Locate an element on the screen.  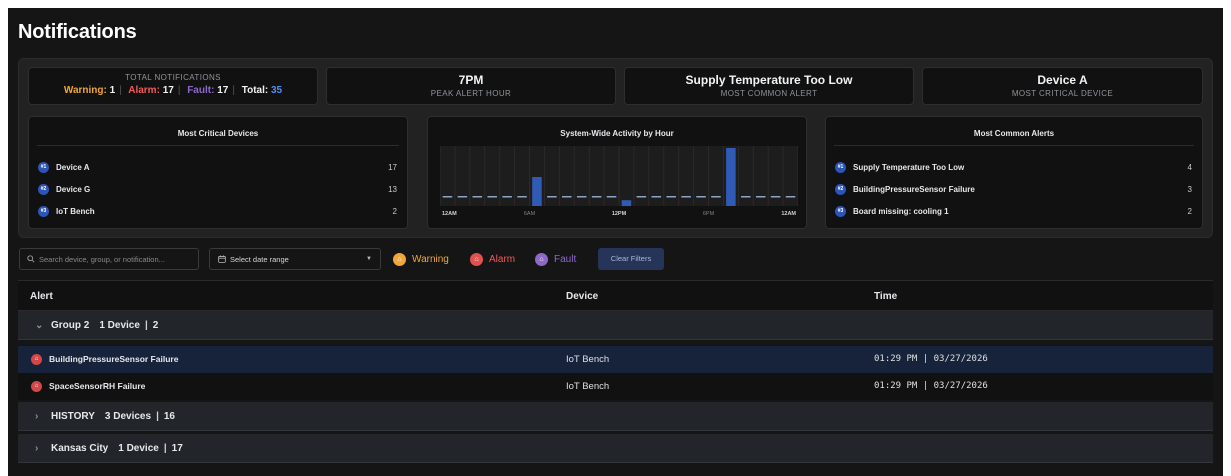
group-name: Group 2 is located at coordinates (70, 325).